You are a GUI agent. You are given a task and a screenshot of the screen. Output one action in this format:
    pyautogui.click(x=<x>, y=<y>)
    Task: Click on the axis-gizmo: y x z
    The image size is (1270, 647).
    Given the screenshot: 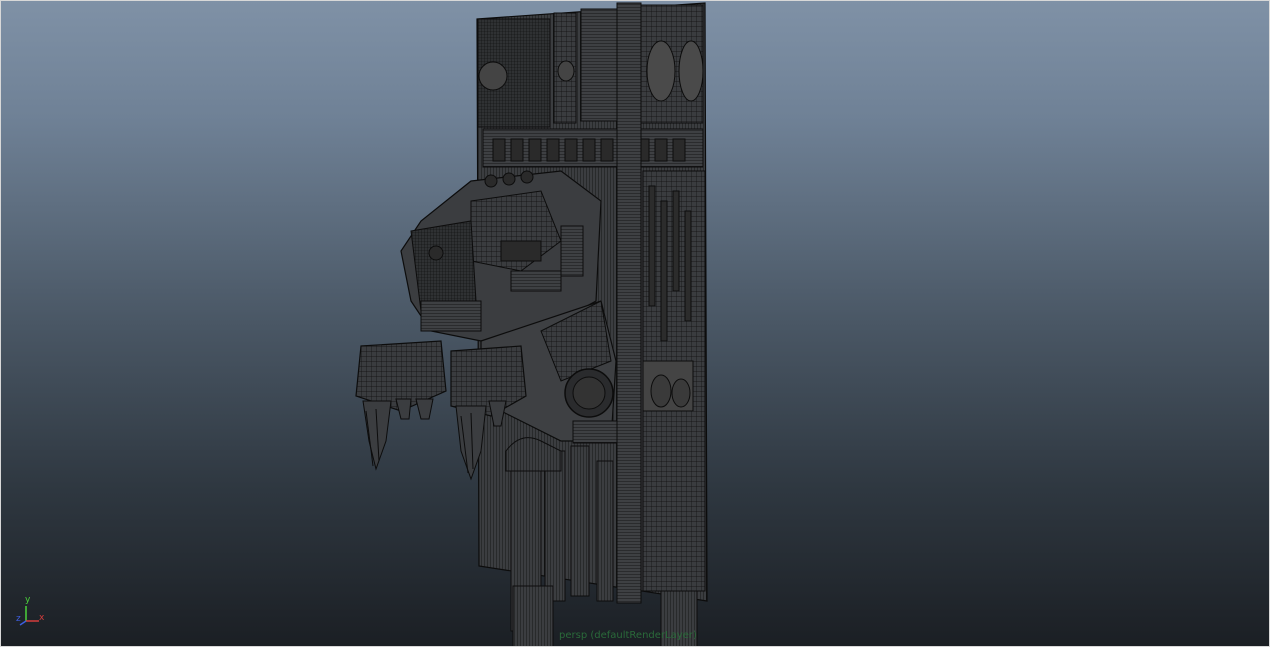 What is the action you would take?
    pyautogui.click(x=31, y=615)
    